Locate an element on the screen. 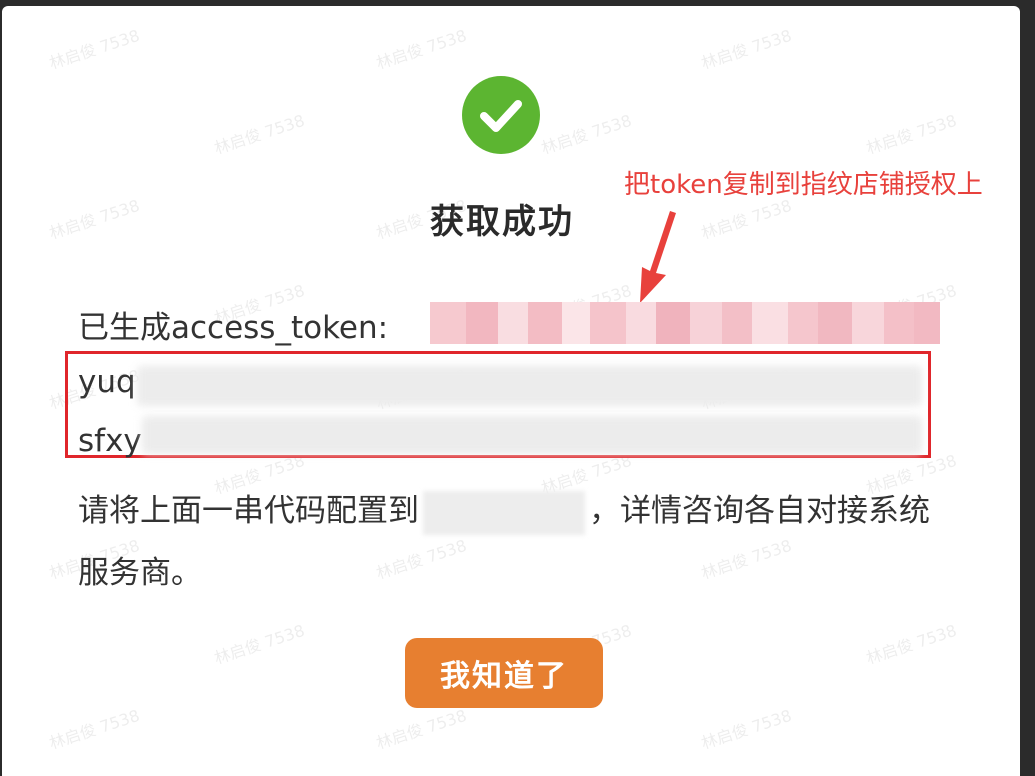 The width and height of the screenshot is (1035, 776). instruction-text: 请将上面一串代码配置到 ，详情咨询各自对接系统服务商。 is located at coordinates (518, 542).